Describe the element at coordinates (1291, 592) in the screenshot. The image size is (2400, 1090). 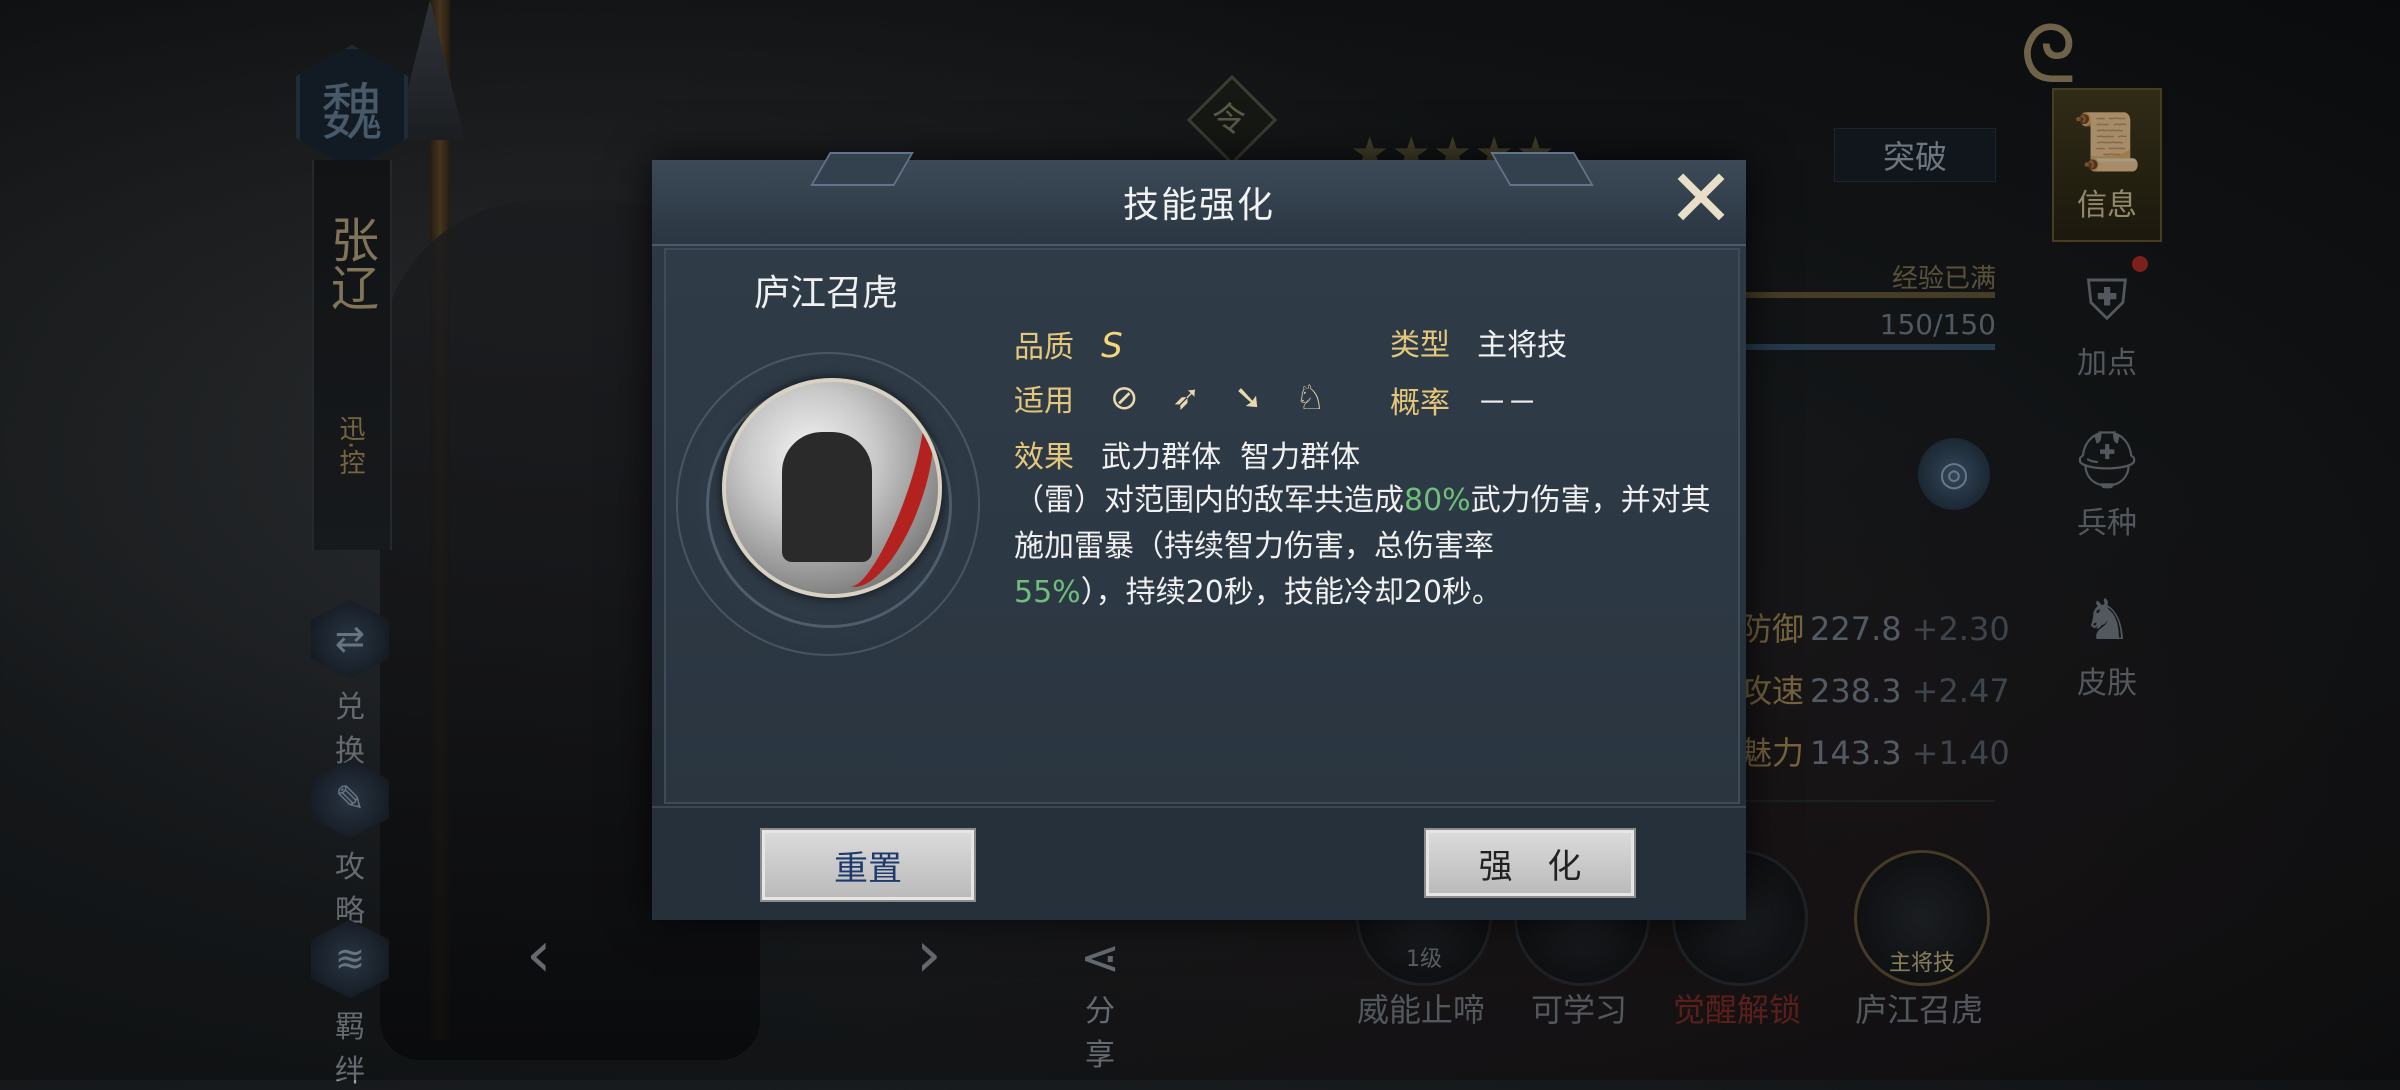
I see `desc-part-3: ），持续20秒，技能冷却20秒。` at that location.